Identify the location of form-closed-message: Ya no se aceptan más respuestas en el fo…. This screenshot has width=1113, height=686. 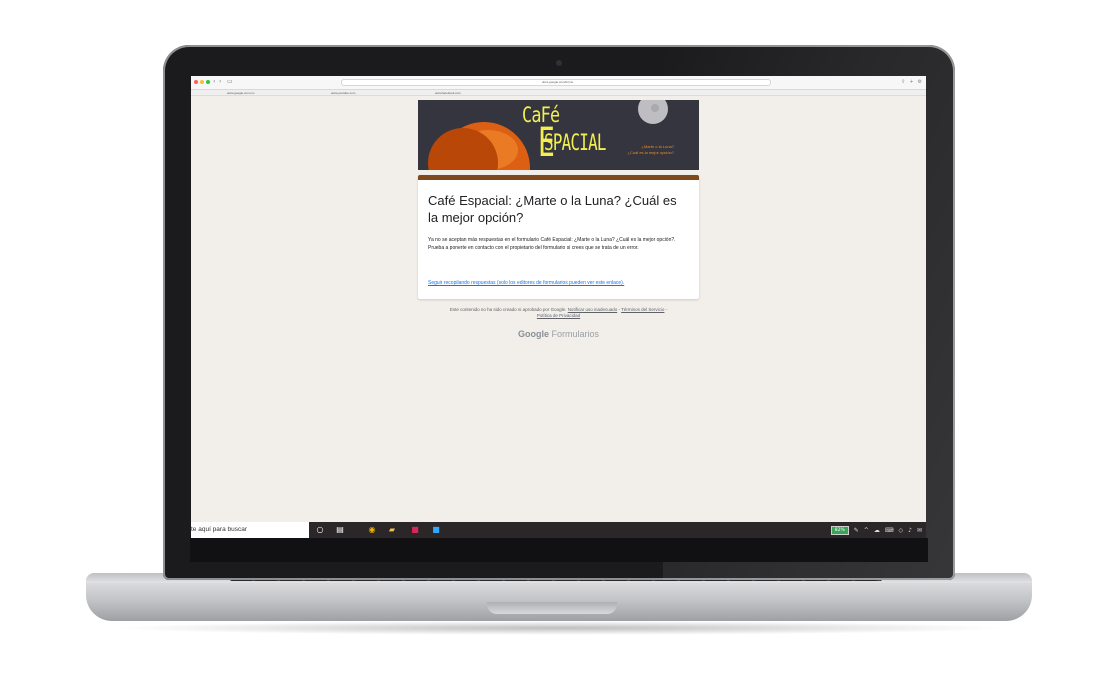
(559, 244).